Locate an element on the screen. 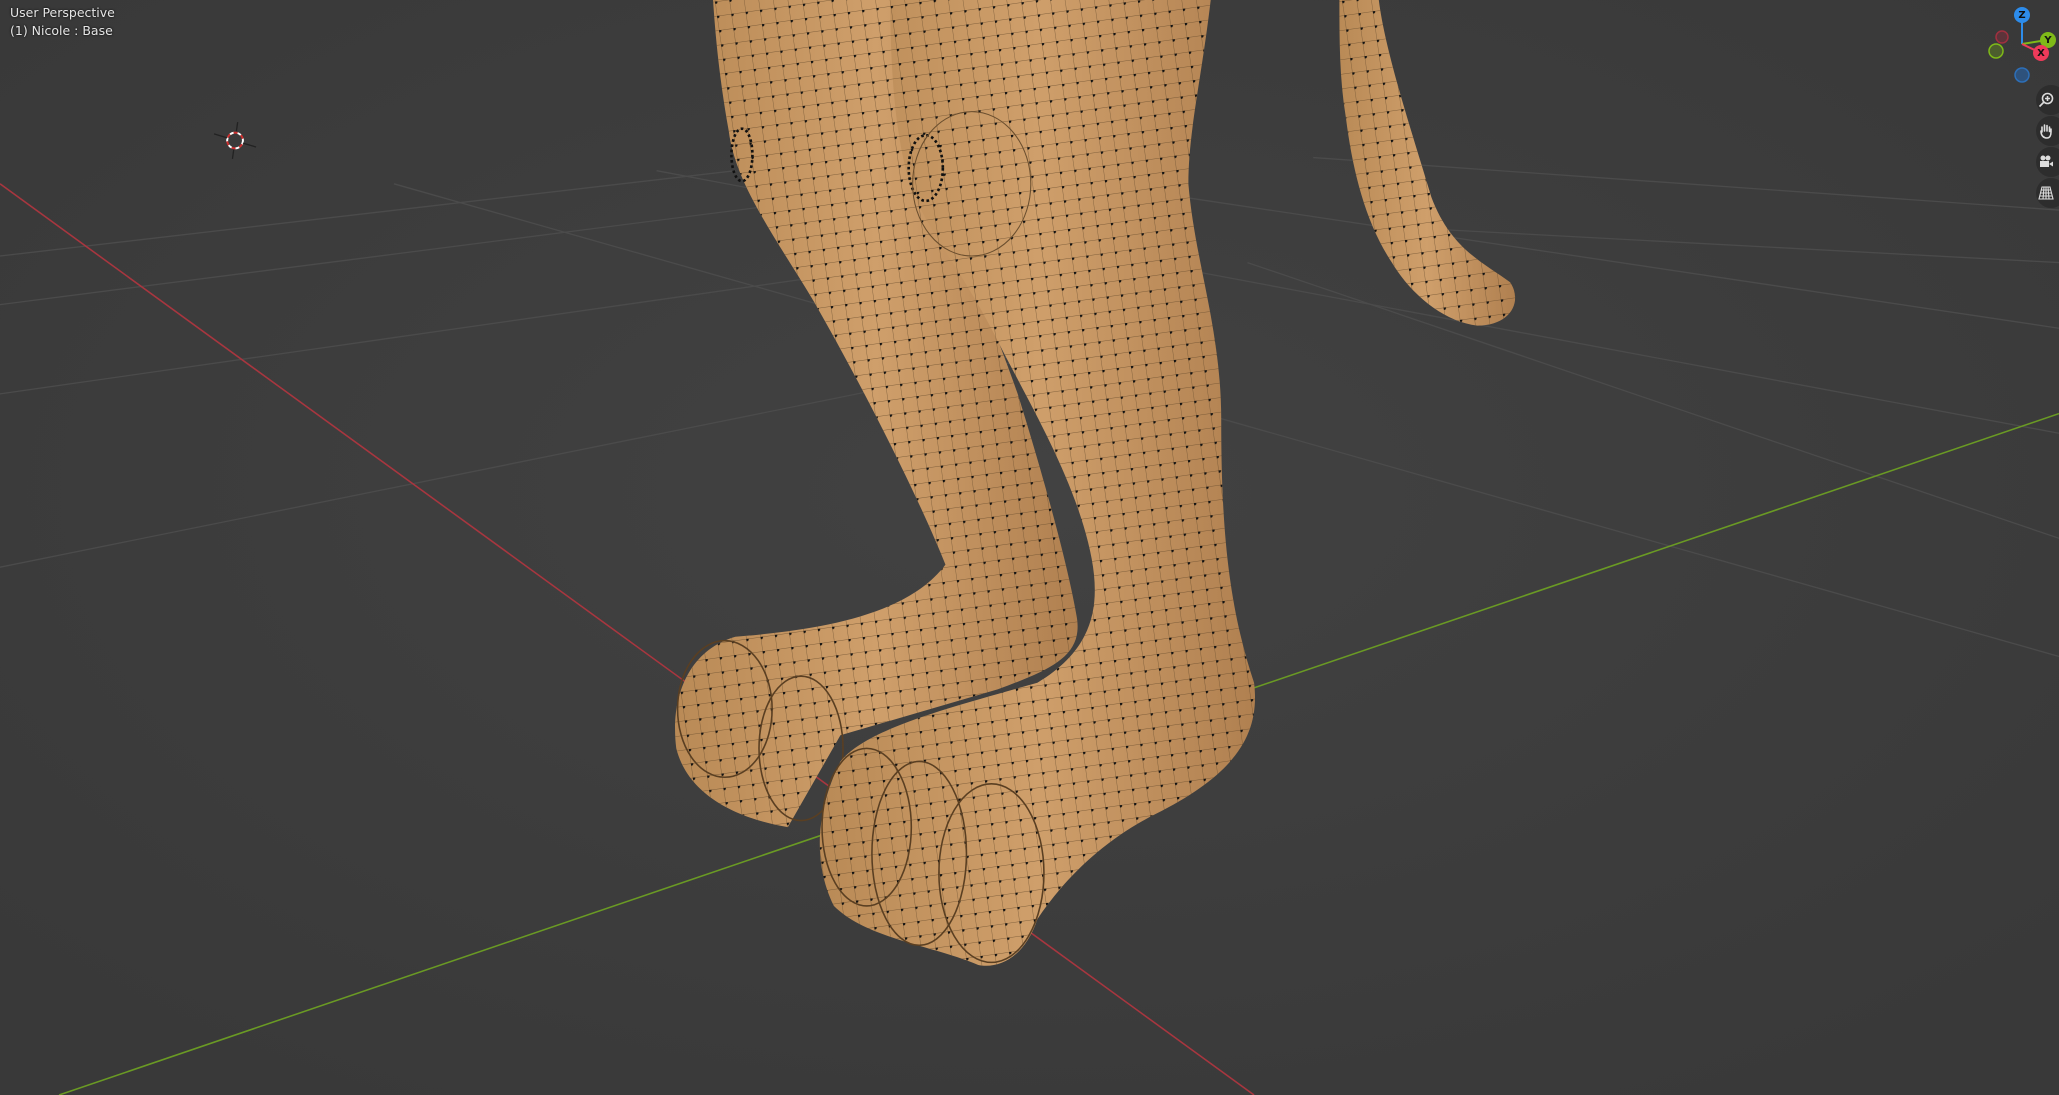 Image resolution: width=2059 pixels, height=1095 pixels. pan-button is located at coordinates (2047, 131).